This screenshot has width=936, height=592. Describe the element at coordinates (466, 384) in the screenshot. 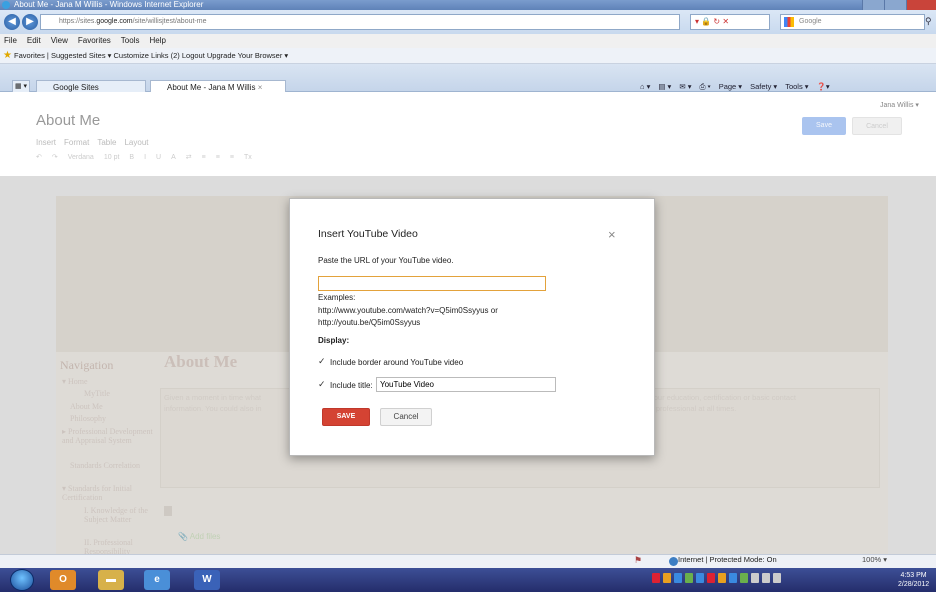

I see `video-title-input` at that location.